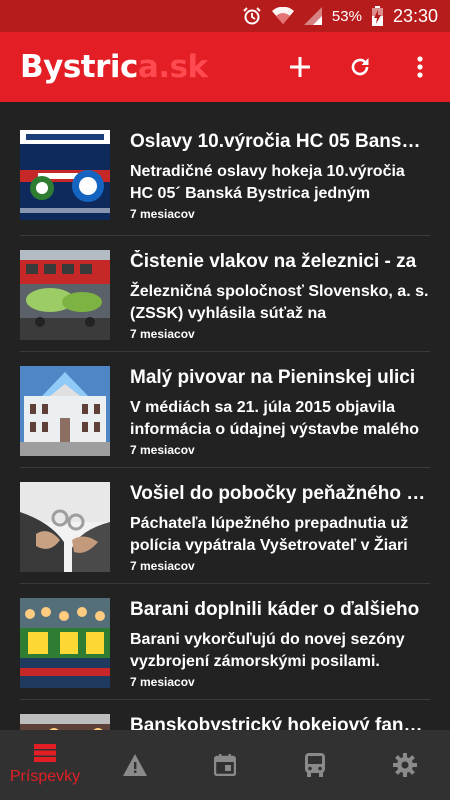 This screenshot has height=800, width=450. What do you see at coordinates (225, 67) in the screenshot?
I see `app-bar: Bystric a.sk` at bounding box center [225, 67].